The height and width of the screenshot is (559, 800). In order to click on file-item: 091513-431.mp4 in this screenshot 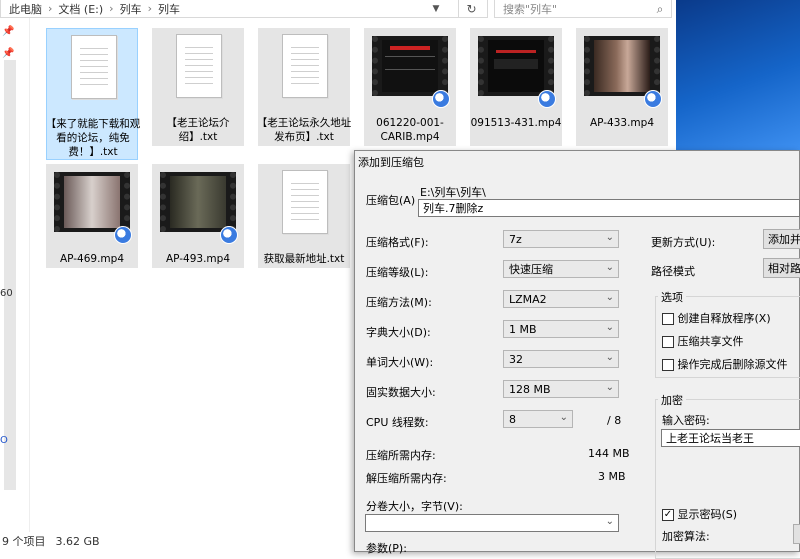, I will do `click(516, 87)`.